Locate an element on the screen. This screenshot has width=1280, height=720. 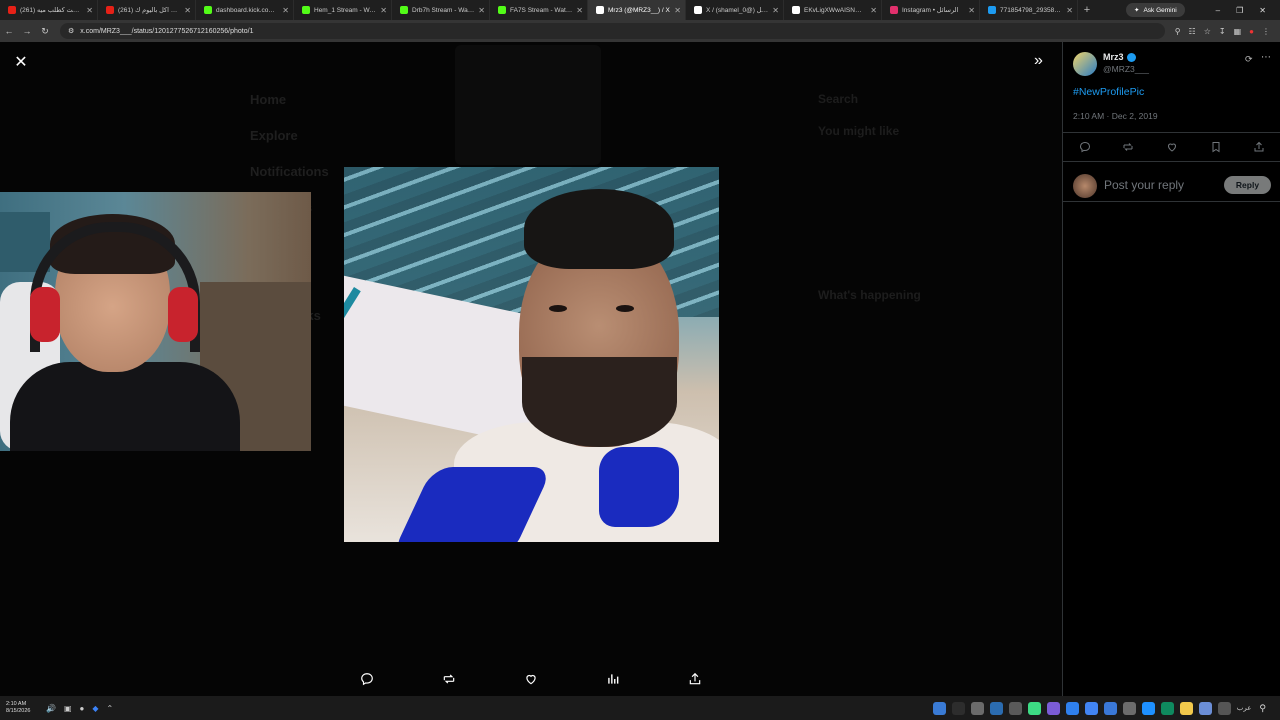
tab-title: Instagram • الرسائل is located at coordinates (930, 10).